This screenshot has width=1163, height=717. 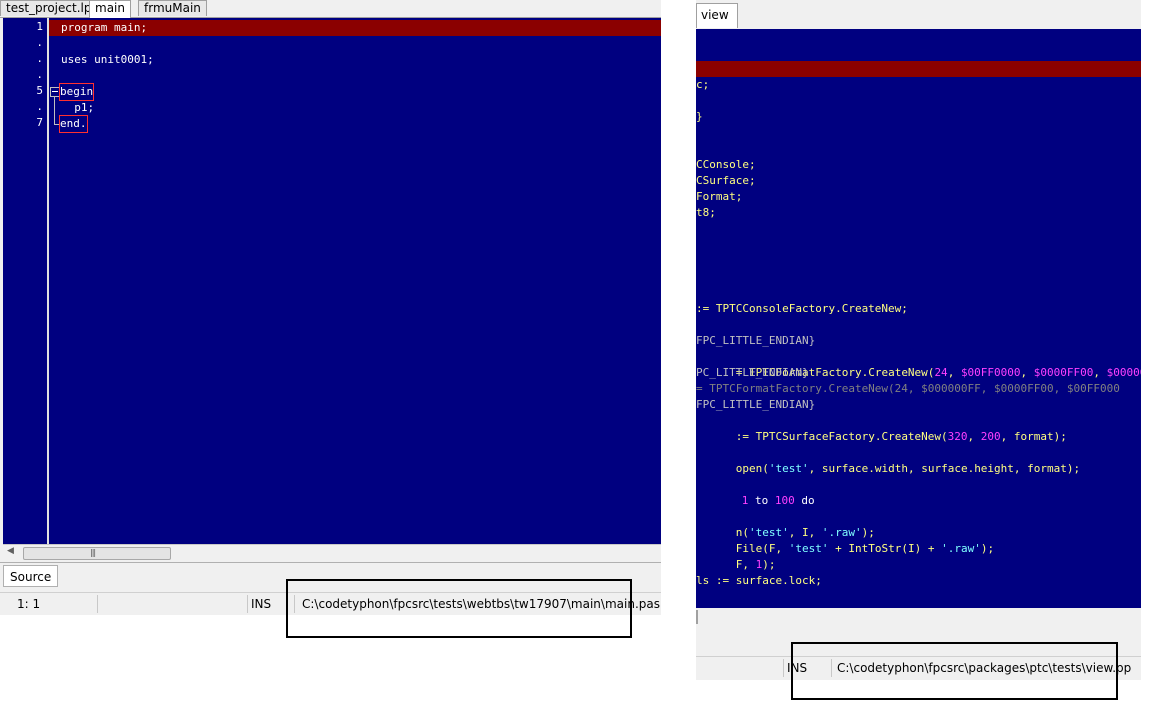 I want to click on fold-end, so click(x=56, y=124).